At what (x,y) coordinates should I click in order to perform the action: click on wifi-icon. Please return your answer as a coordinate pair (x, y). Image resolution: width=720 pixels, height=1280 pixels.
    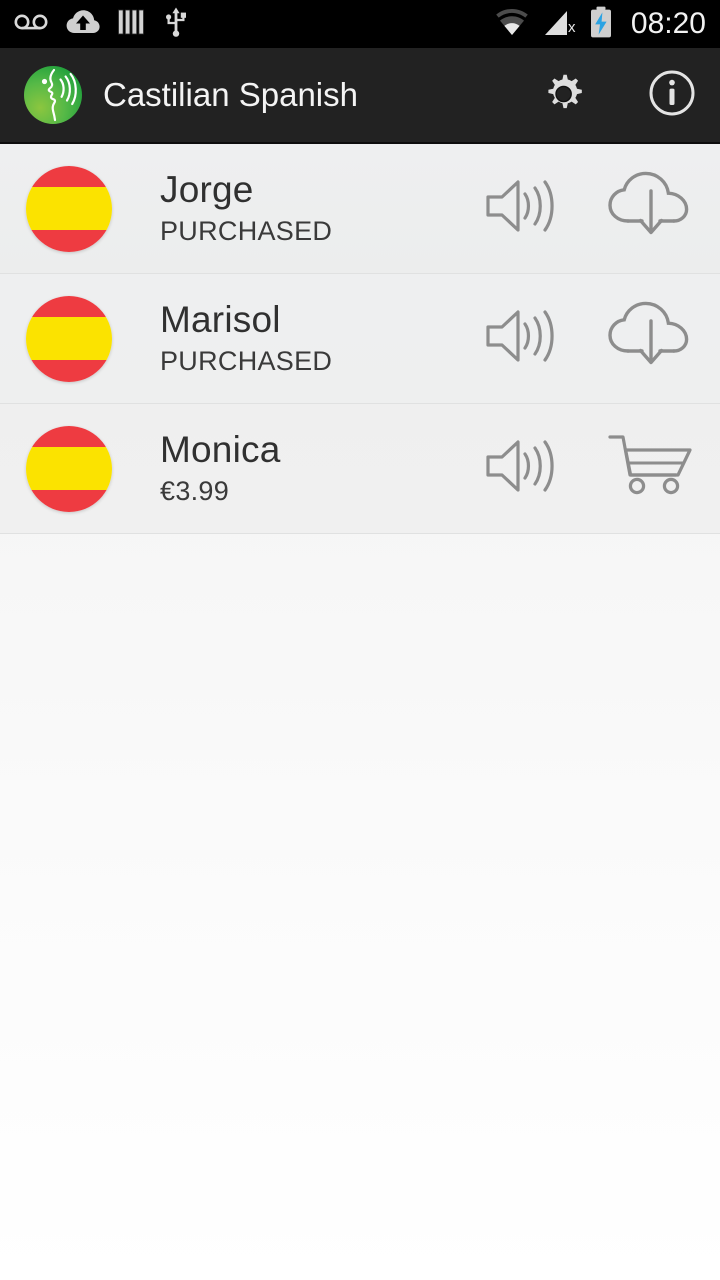
    Looking at the image, I should click on (512, 24).